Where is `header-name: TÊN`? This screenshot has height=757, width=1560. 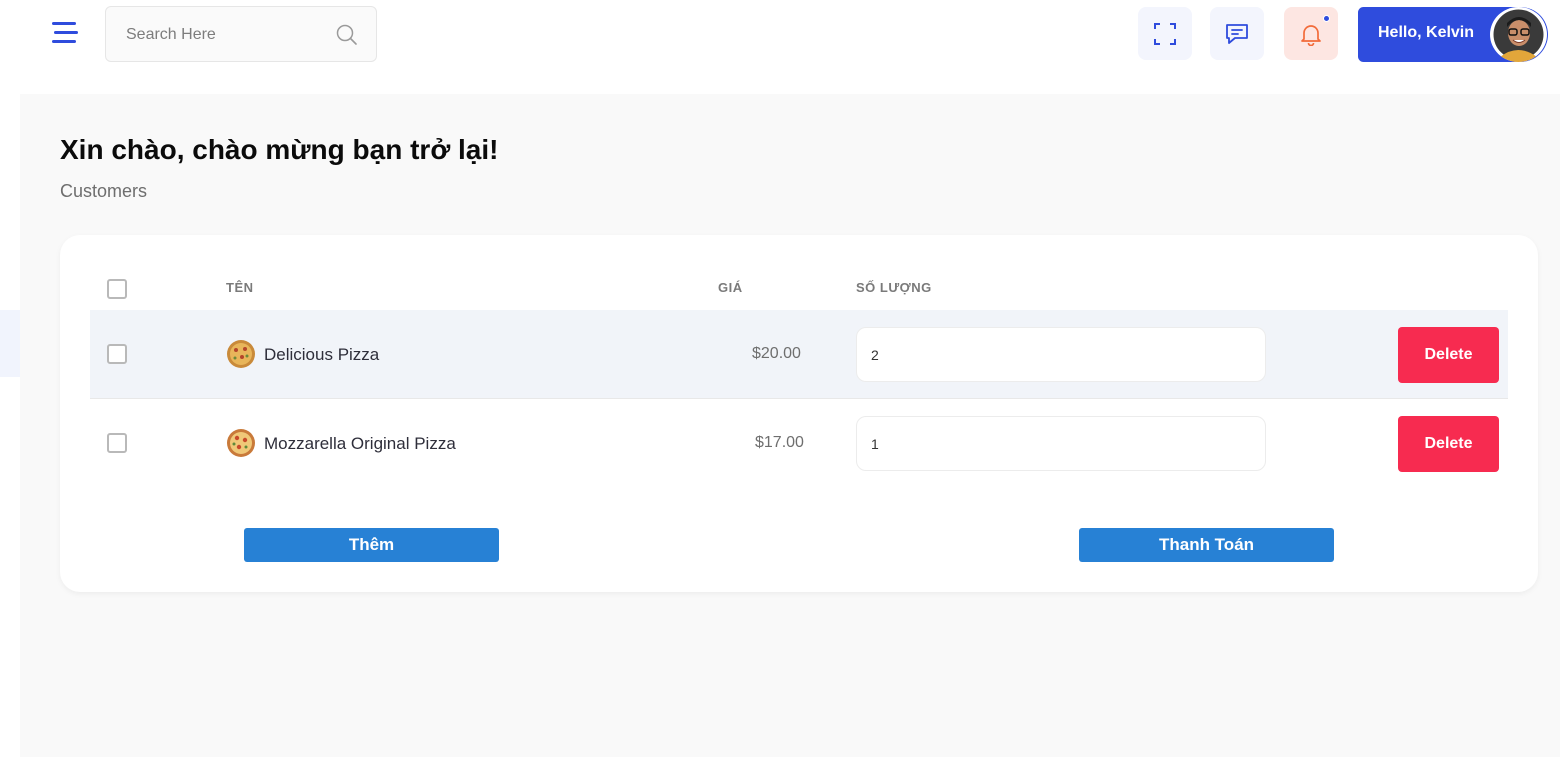
header-name: TÊN is located at coordinates (240, 287).